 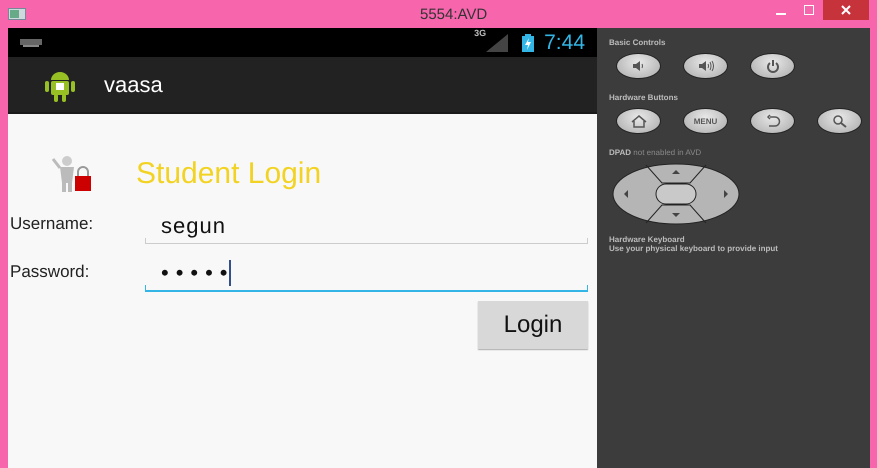 I want to click on maximize-icon, so click(x=809, y=10).